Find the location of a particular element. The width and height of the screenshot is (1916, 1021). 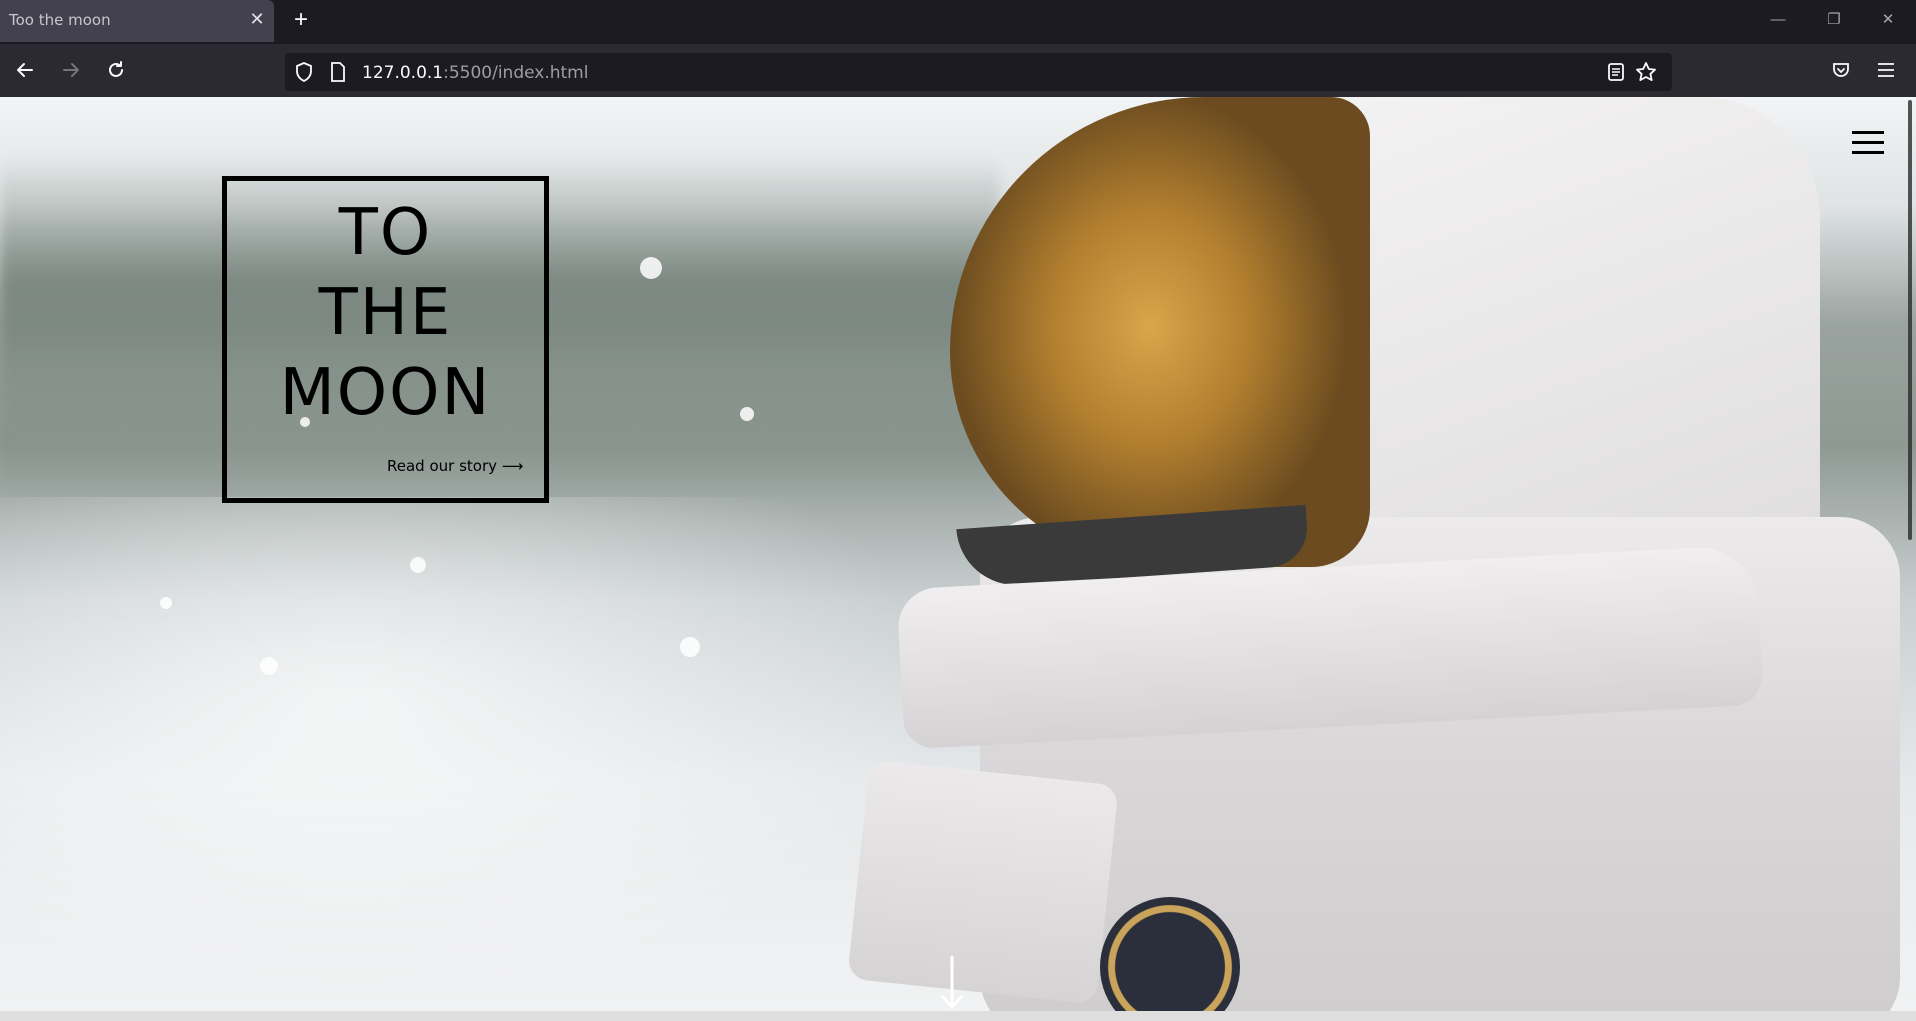

url-path: :5500/index.html is located at coordinates (516, 73).